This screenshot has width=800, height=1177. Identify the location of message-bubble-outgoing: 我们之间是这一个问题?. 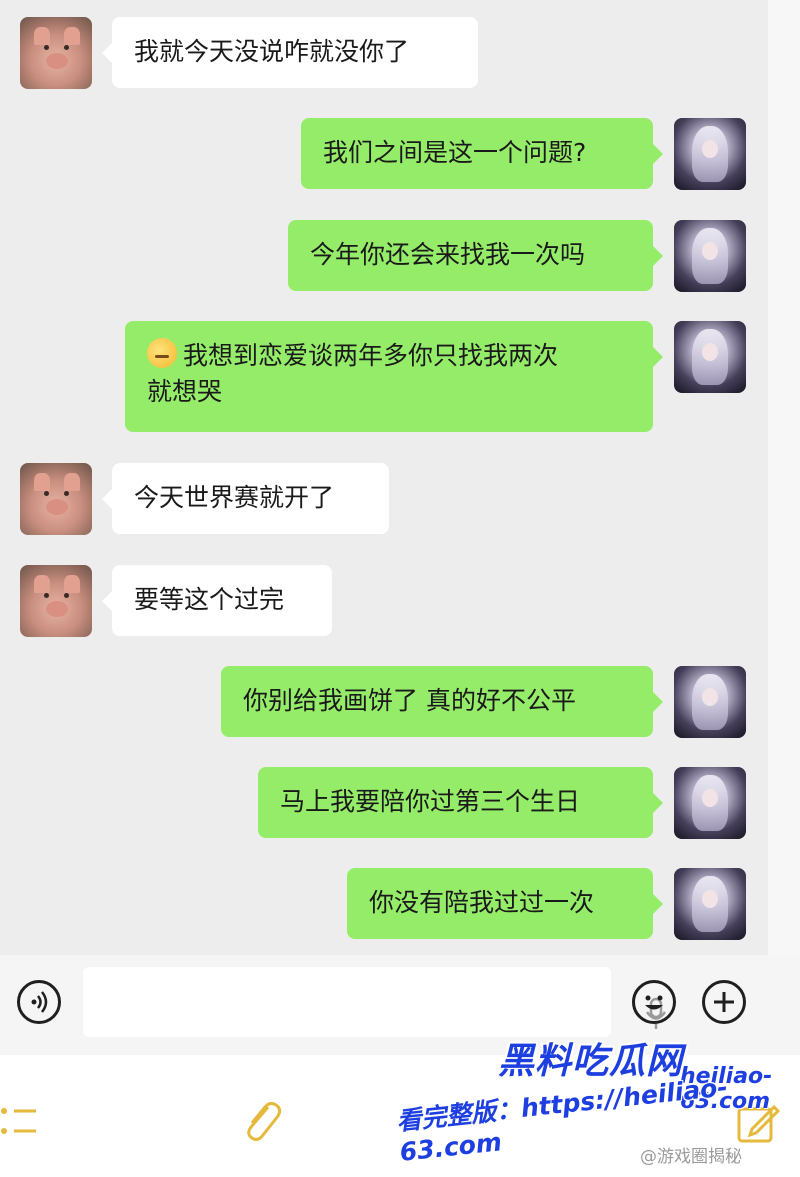
(482, 153).